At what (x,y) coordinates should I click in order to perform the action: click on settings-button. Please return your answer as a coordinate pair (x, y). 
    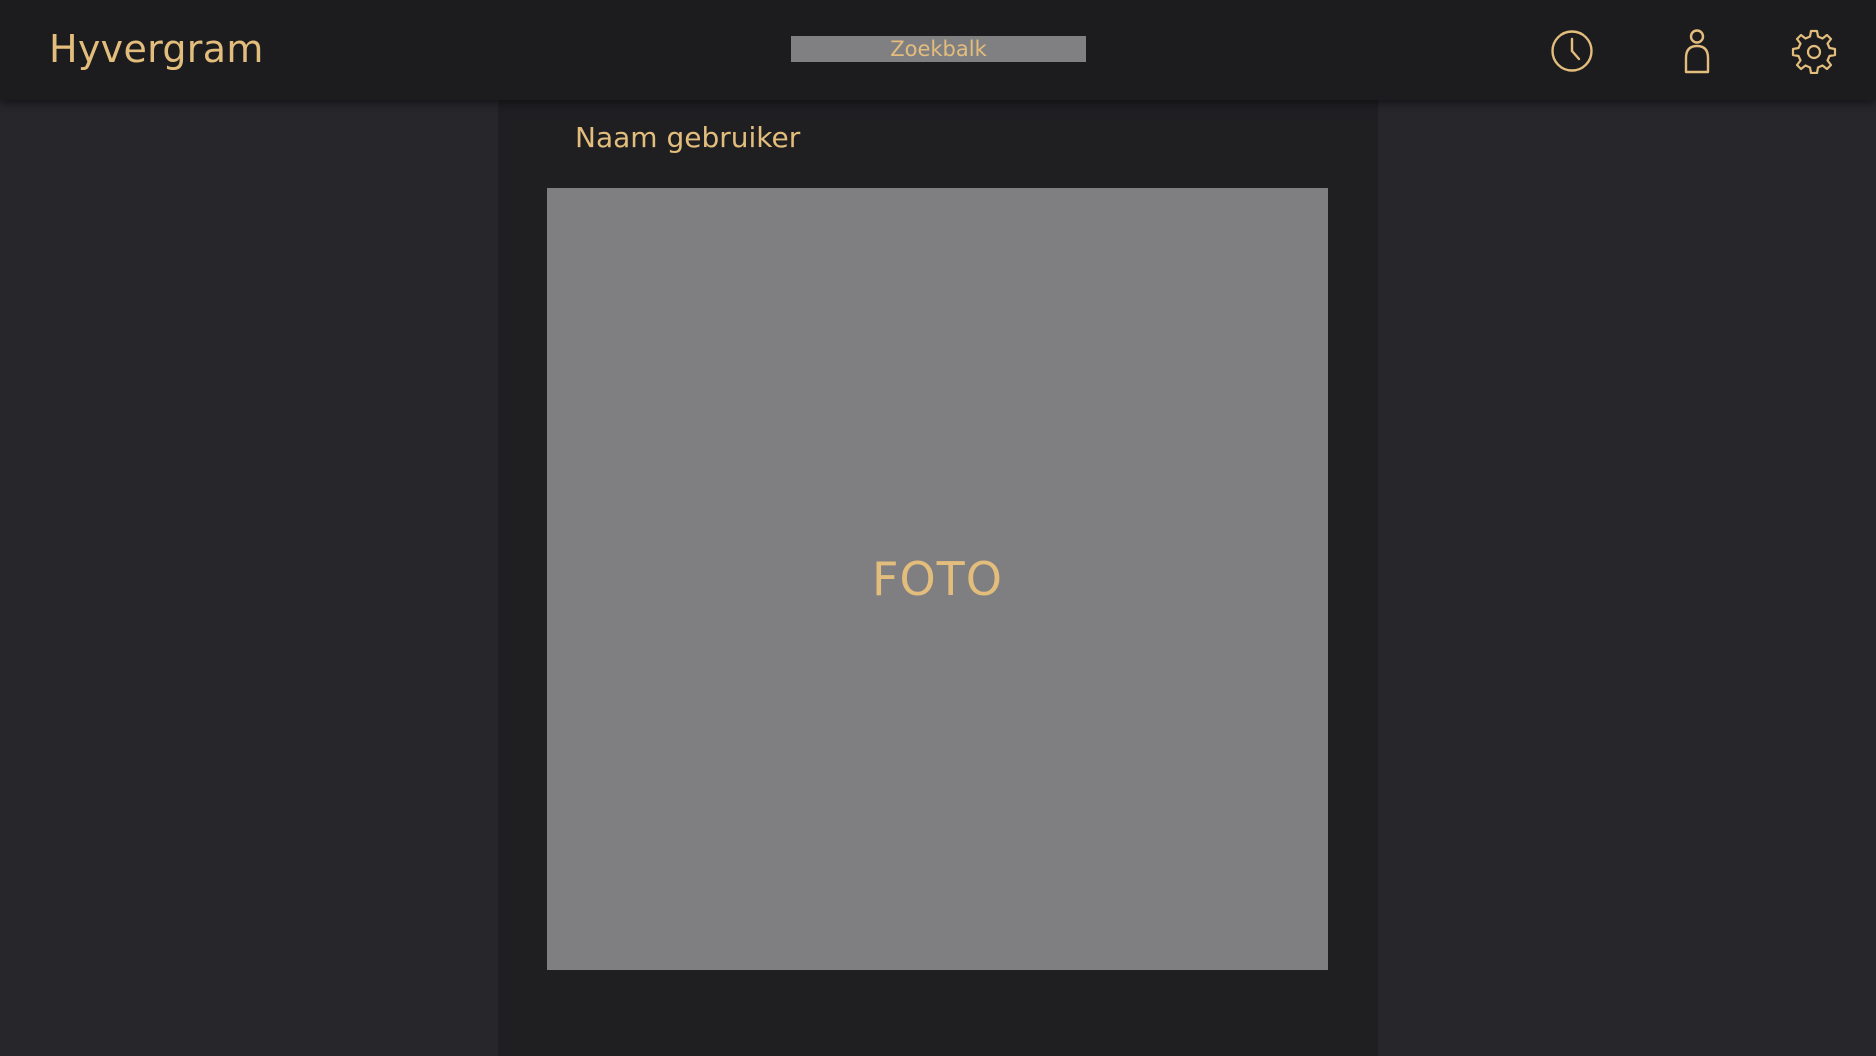
    Looking at the image, I should click on (1814, 51).